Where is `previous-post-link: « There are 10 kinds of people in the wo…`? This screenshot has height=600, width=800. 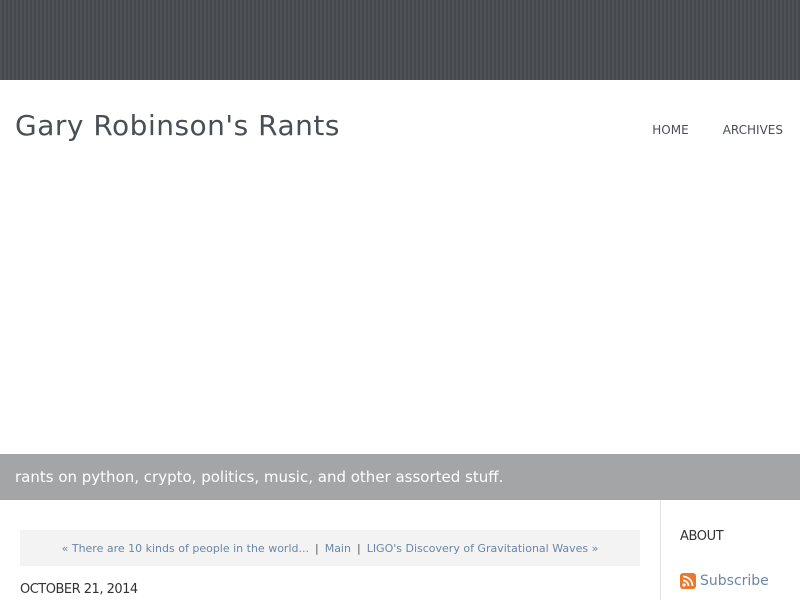 previous-post-link: « There are 10 kinds of people in the wo… is located at coordinates (185, 548).